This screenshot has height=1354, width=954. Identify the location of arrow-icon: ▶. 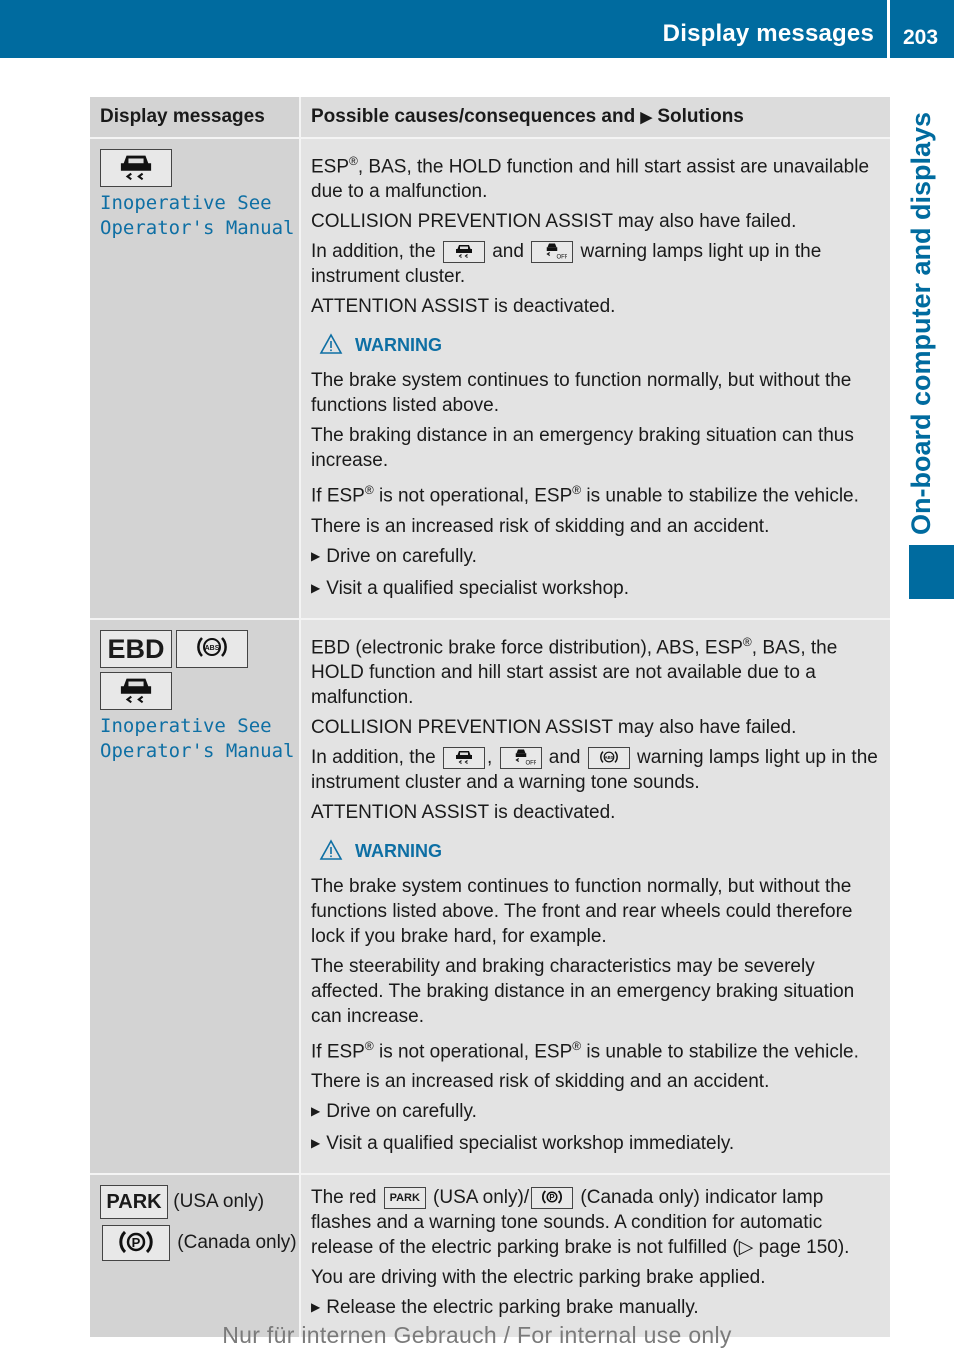
(646, 117).